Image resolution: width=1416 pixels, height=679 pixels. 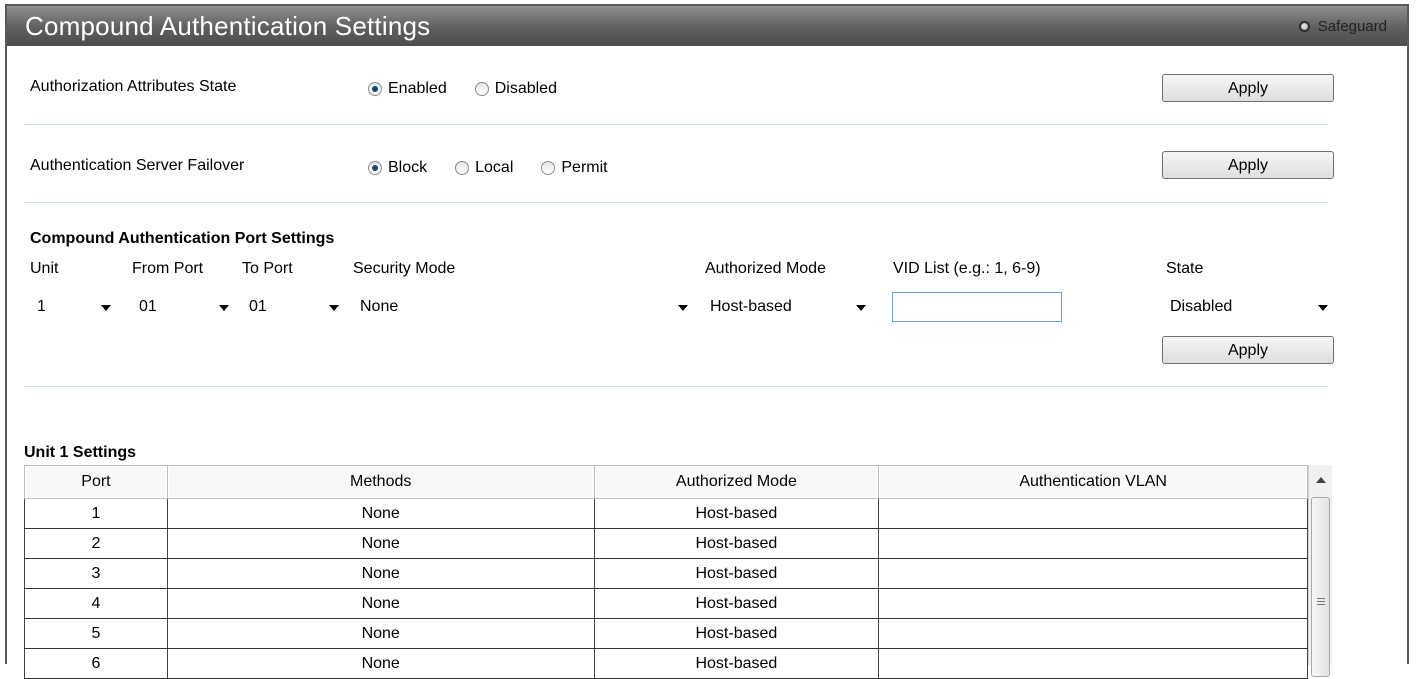 I want to click on table-row: 2 None Host-based, so click(x=666, y=543).